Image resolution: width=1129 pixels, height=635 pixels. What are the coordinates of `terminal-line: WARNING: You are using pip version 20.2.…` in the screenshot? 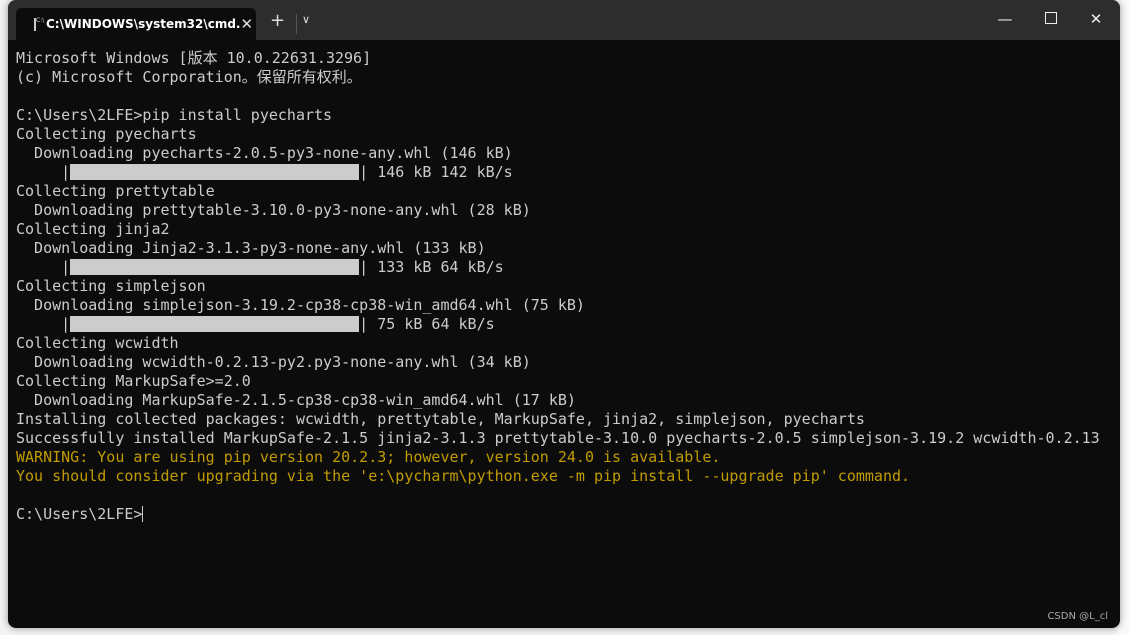 It's located at (558, 457).